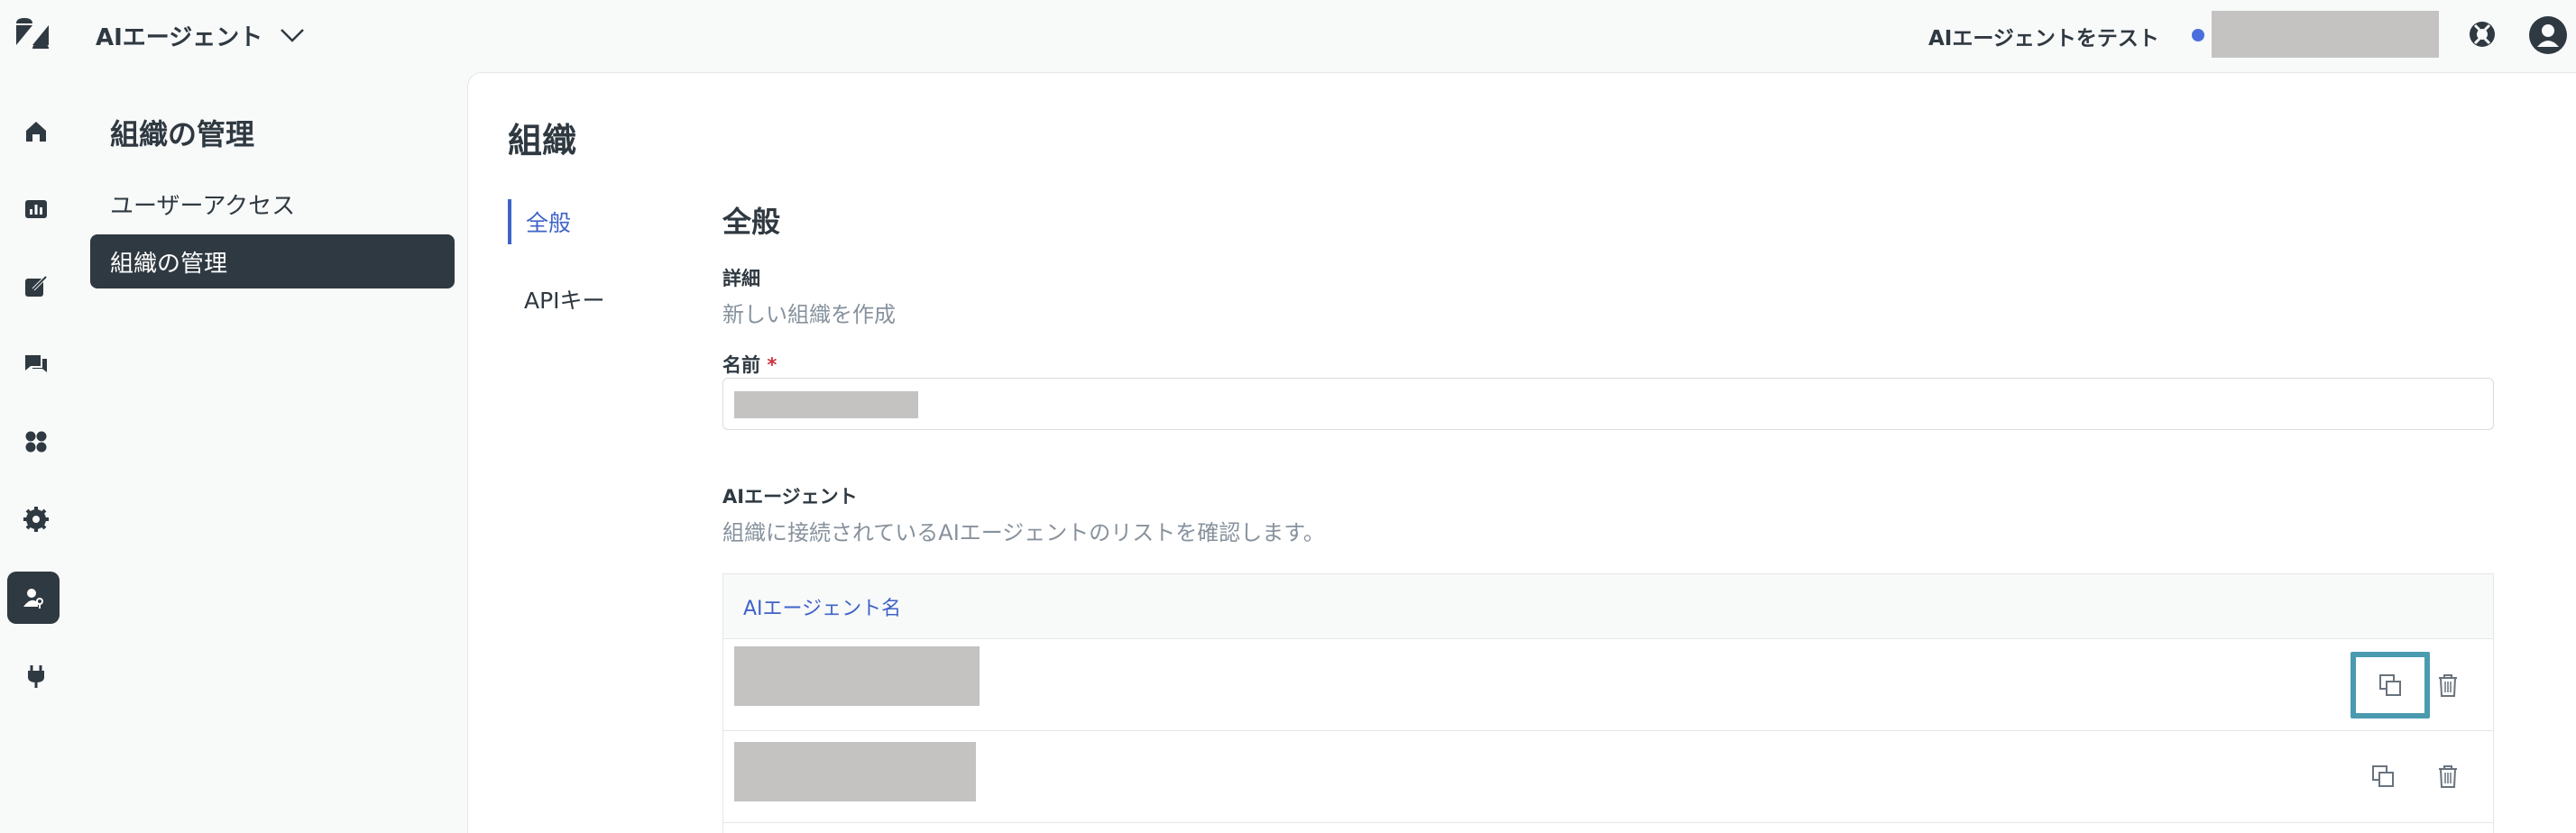 The height and width of the screenshot is (833, 2576). I want to click on test-agent-button: AIエージェントをテスト, so click(2044, 36).